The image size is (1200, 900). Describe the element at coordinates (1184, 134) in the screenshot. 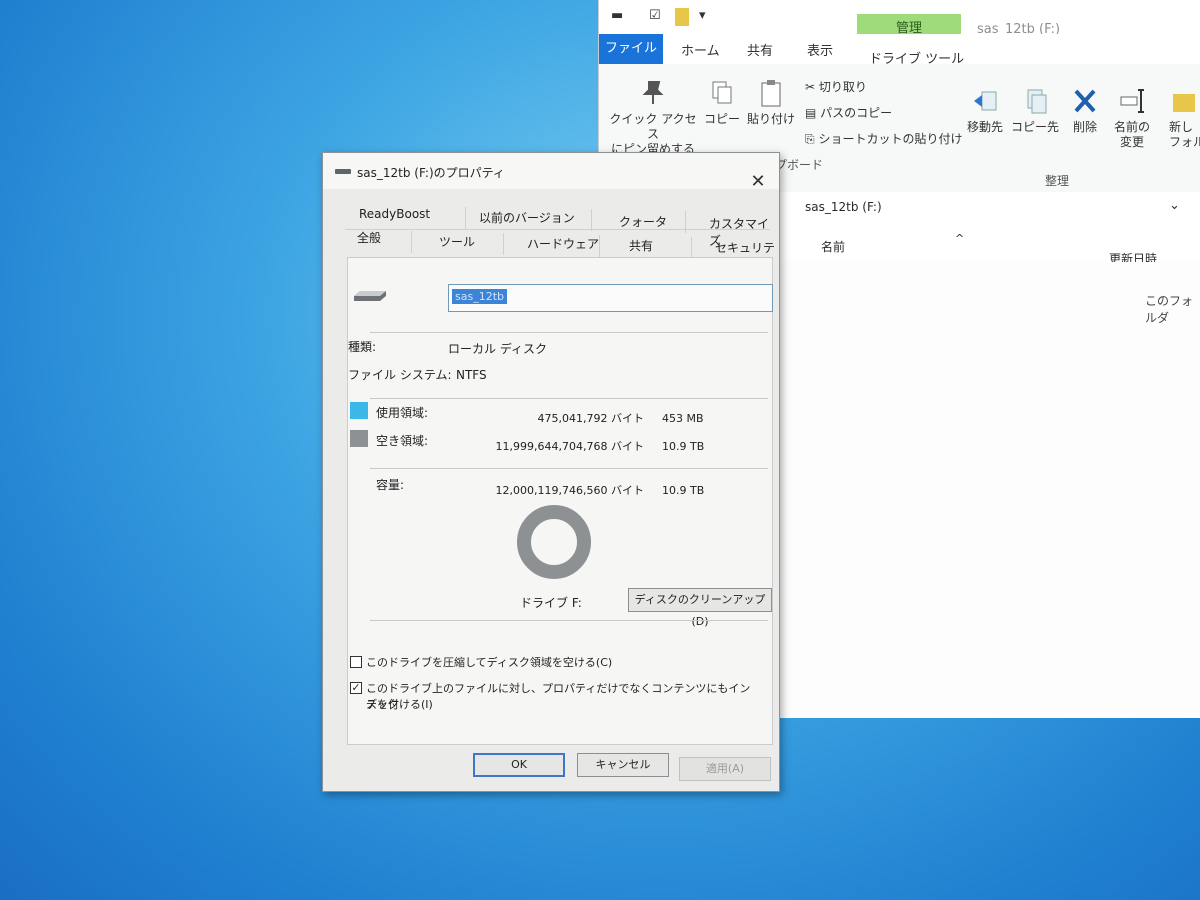

I see `new-folder-label: 新し フォル` at that location.